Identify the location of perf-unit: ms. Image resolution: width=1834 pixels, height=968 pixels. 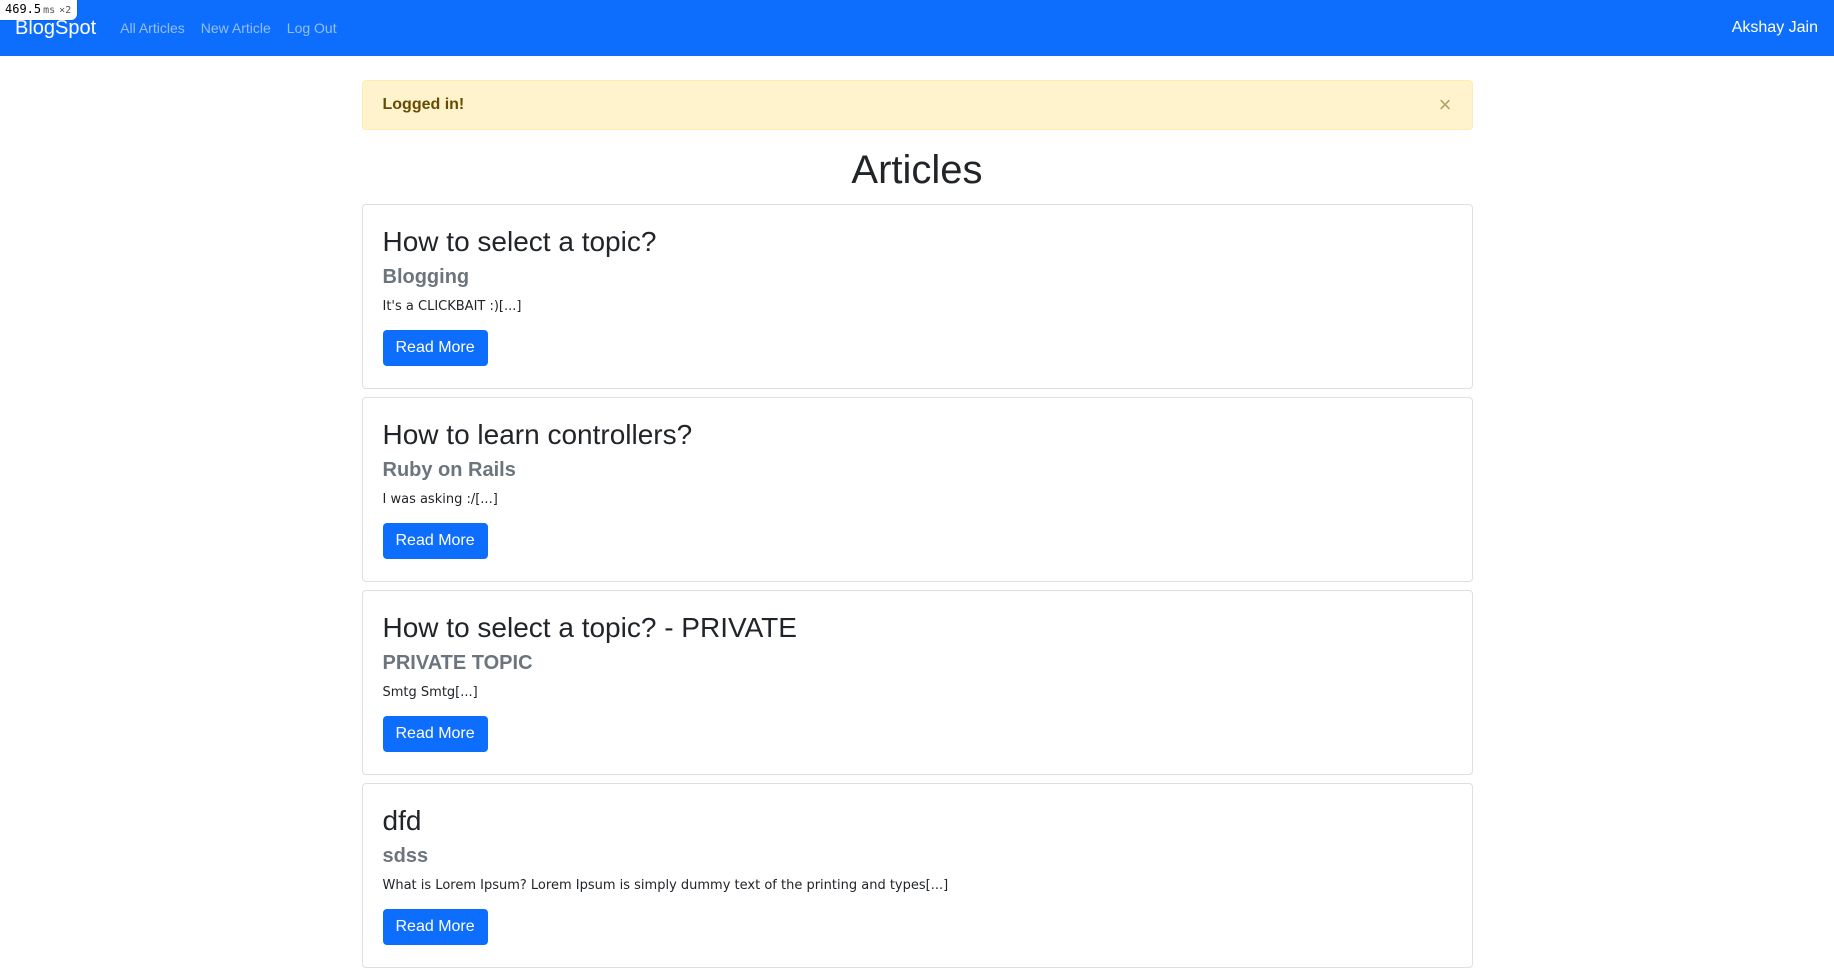
(49, 10).